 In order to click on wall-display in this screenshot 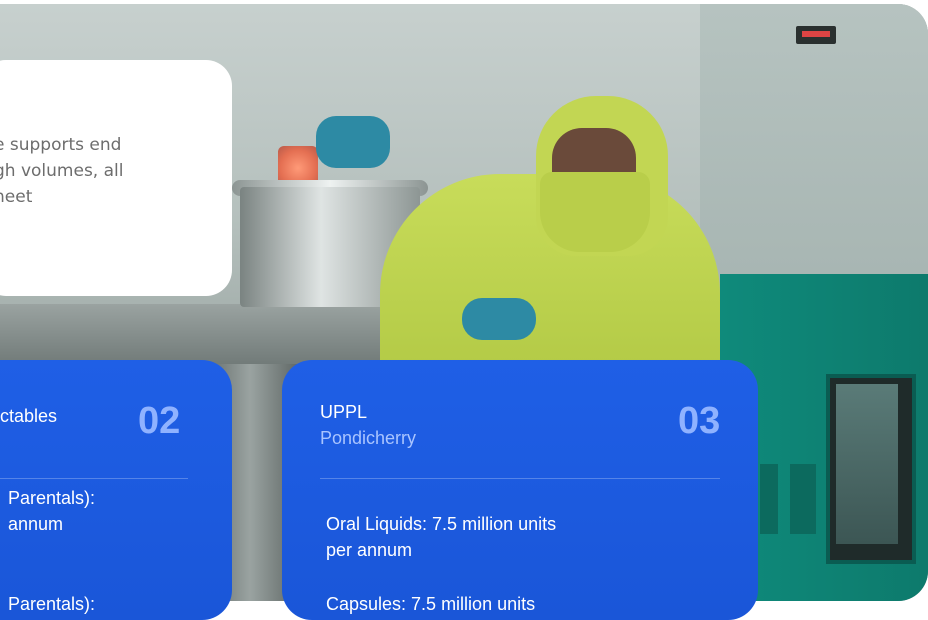, I will do `click(816, 35)`.